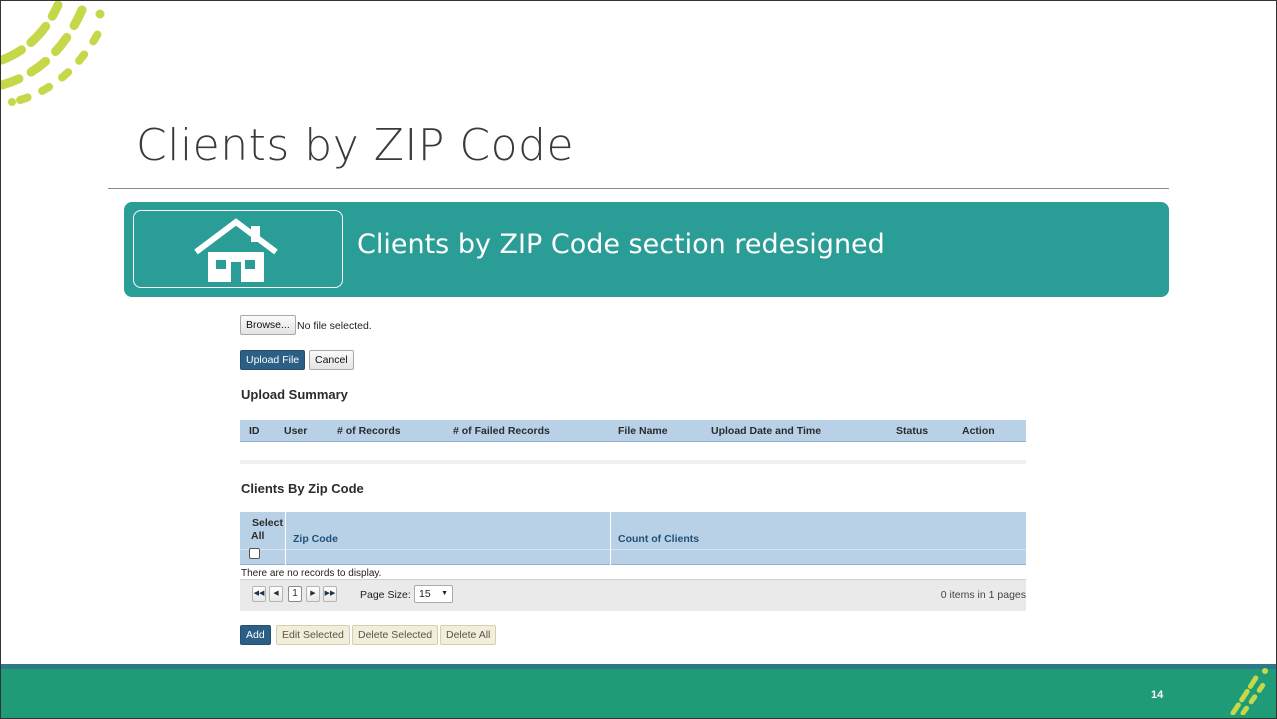 This screenshot has height=719, width=1277. Describe the element at coordinates (1157, 695) in the screenshot. I see `page-number: 14` at that location.